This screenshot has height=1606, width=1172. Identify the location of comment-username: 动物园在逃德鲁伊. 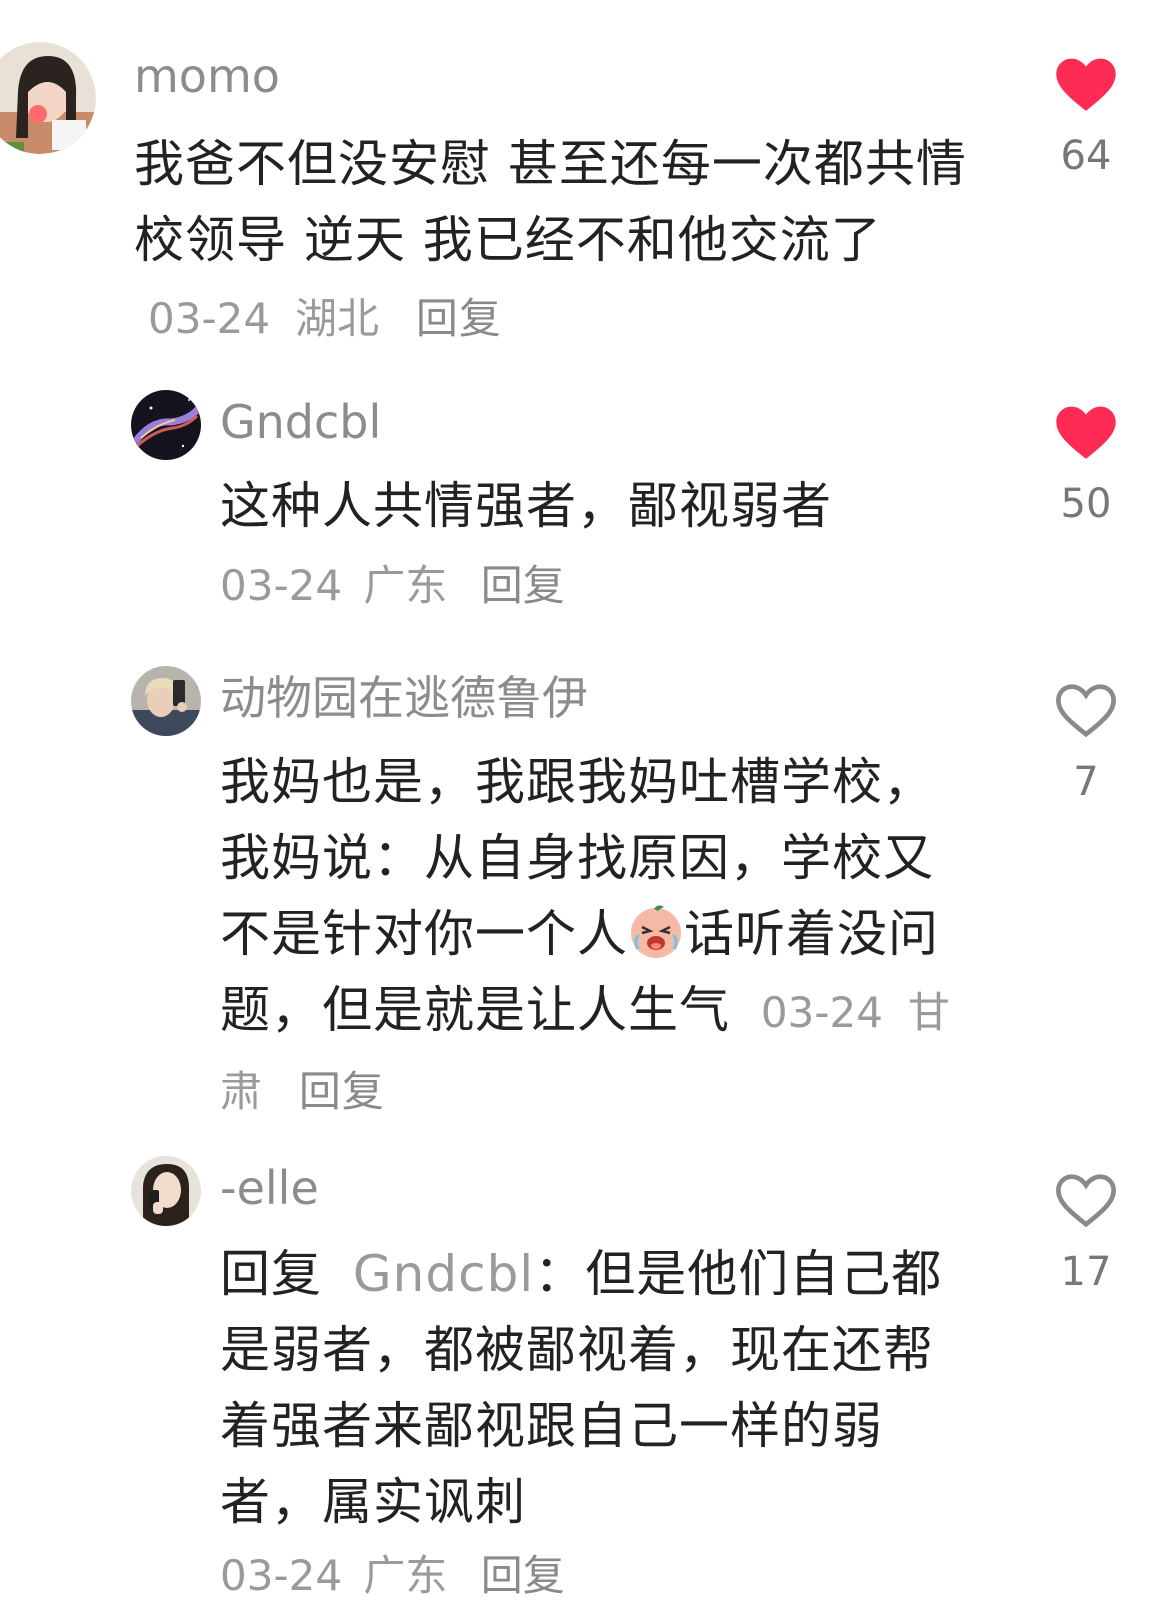
(404, 698).